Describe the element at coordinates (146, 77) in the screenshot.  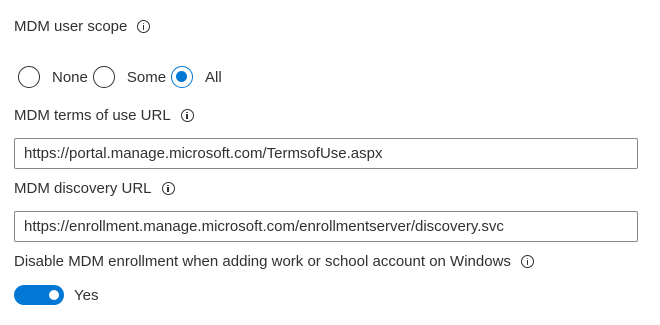
I see `radio-some-label: Some` at that location.